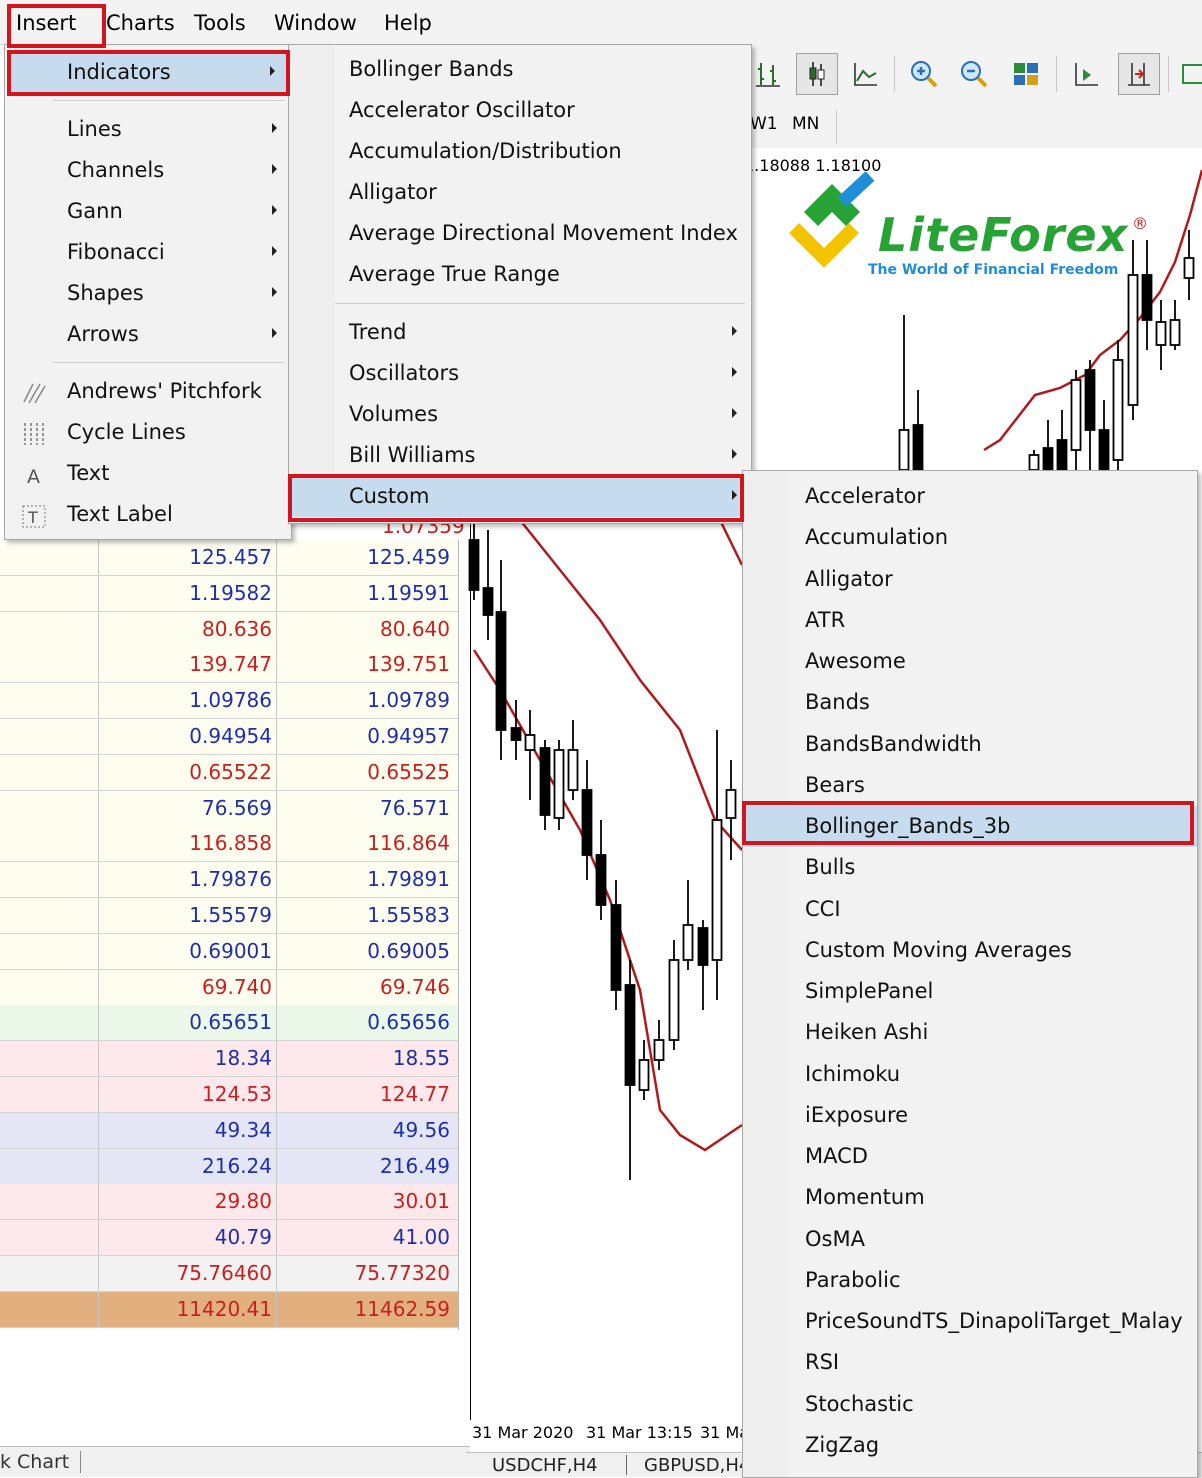  What do you see at coordinates (970, 1115) in the screenshot?
I see `custom-menu-item-iexposure: iExposure` at bounding box center [970, 1115].